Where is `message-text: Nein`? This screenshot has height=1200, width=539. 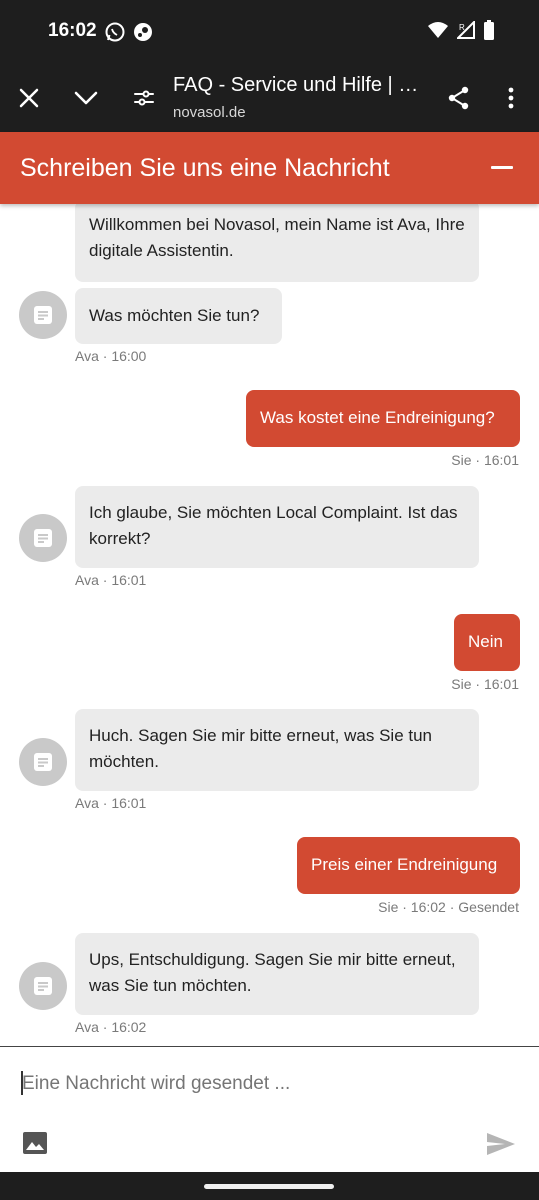
message-text: Nein is located at coordinates (485, 641).